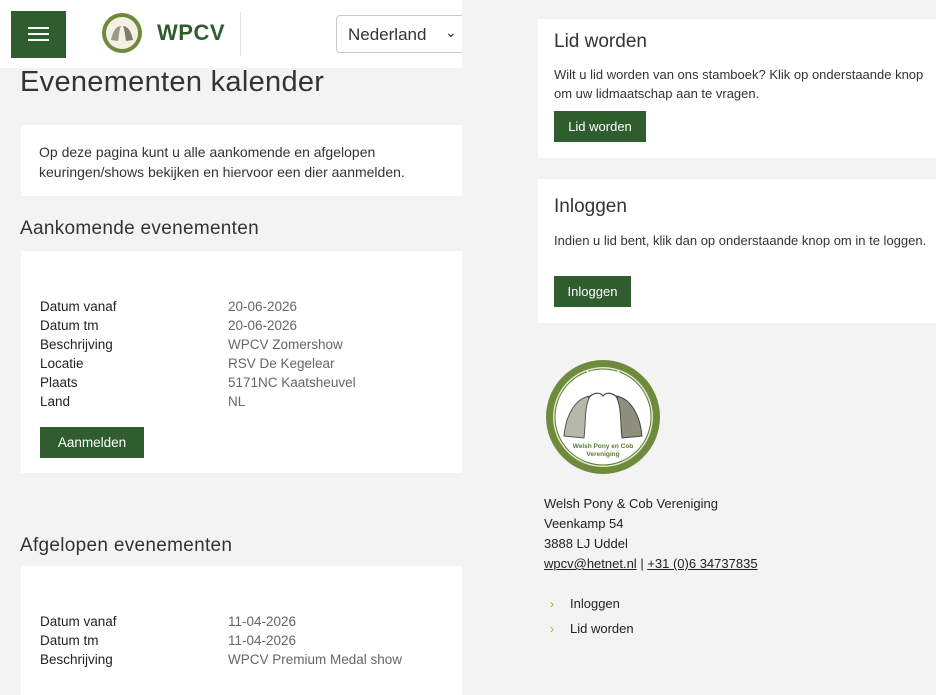  What do you see at coordinates (168, 325) in the screenshot?
I see `event-row-datum-tm: Datum tm 20-06-2026` at bounding box center [168, 325].